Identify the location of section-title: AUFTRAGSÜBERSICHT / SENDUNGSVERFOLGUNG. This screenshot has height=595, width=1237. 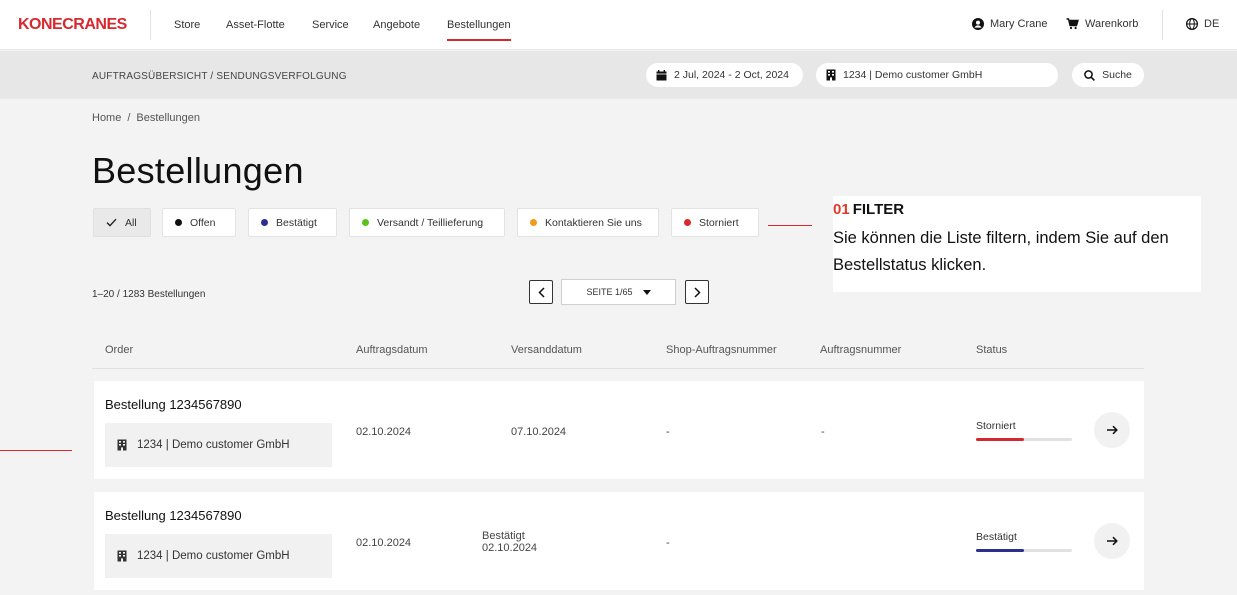
(219, 76).